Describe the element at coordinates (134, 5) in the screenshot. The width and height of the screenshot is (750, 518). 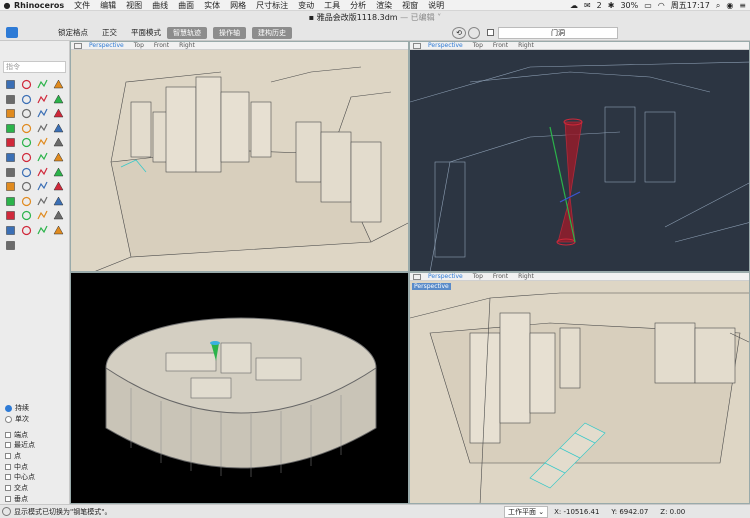
I see `menu-view: 视图` at that location.